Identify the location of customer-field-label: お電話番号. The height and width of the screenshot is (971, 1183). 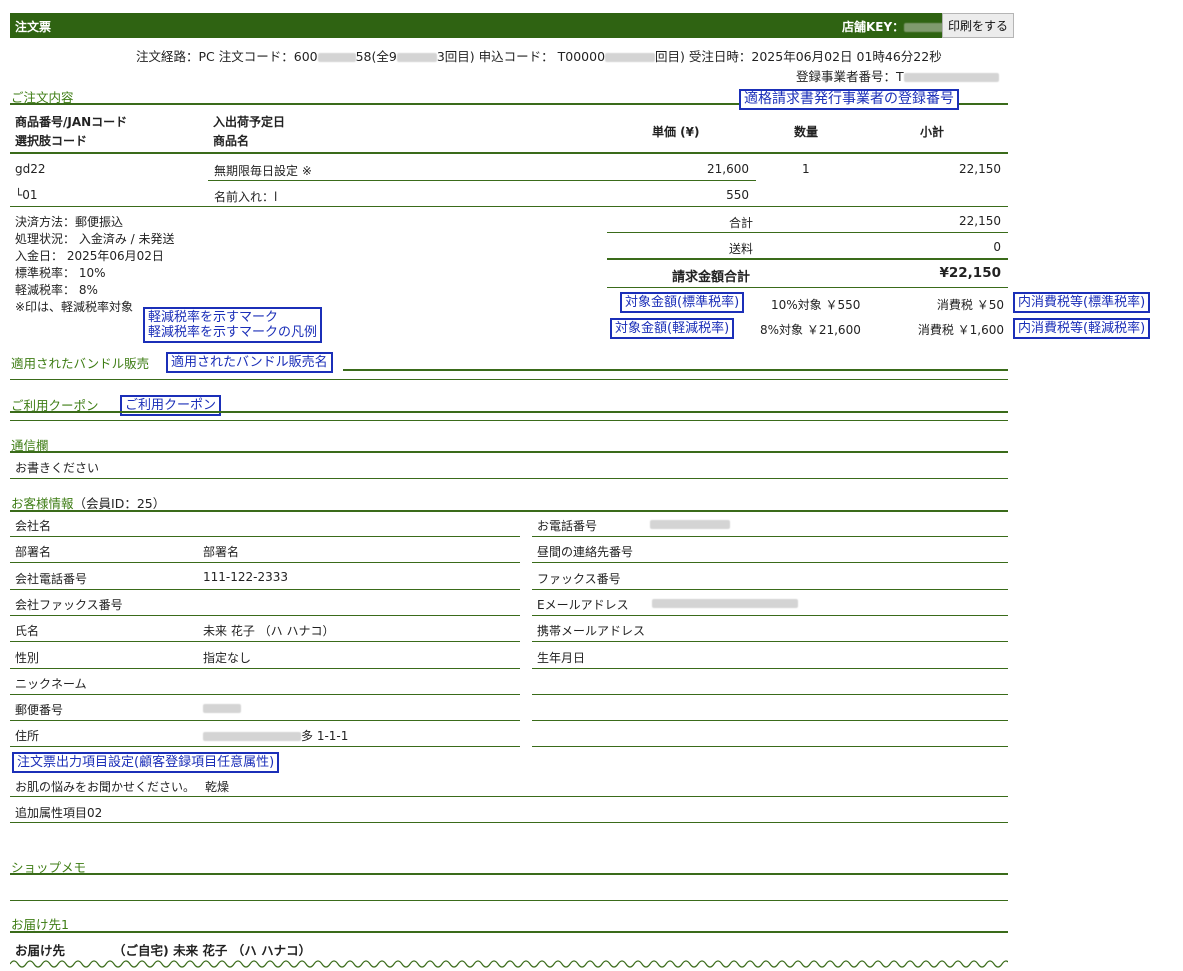
(567, 526).